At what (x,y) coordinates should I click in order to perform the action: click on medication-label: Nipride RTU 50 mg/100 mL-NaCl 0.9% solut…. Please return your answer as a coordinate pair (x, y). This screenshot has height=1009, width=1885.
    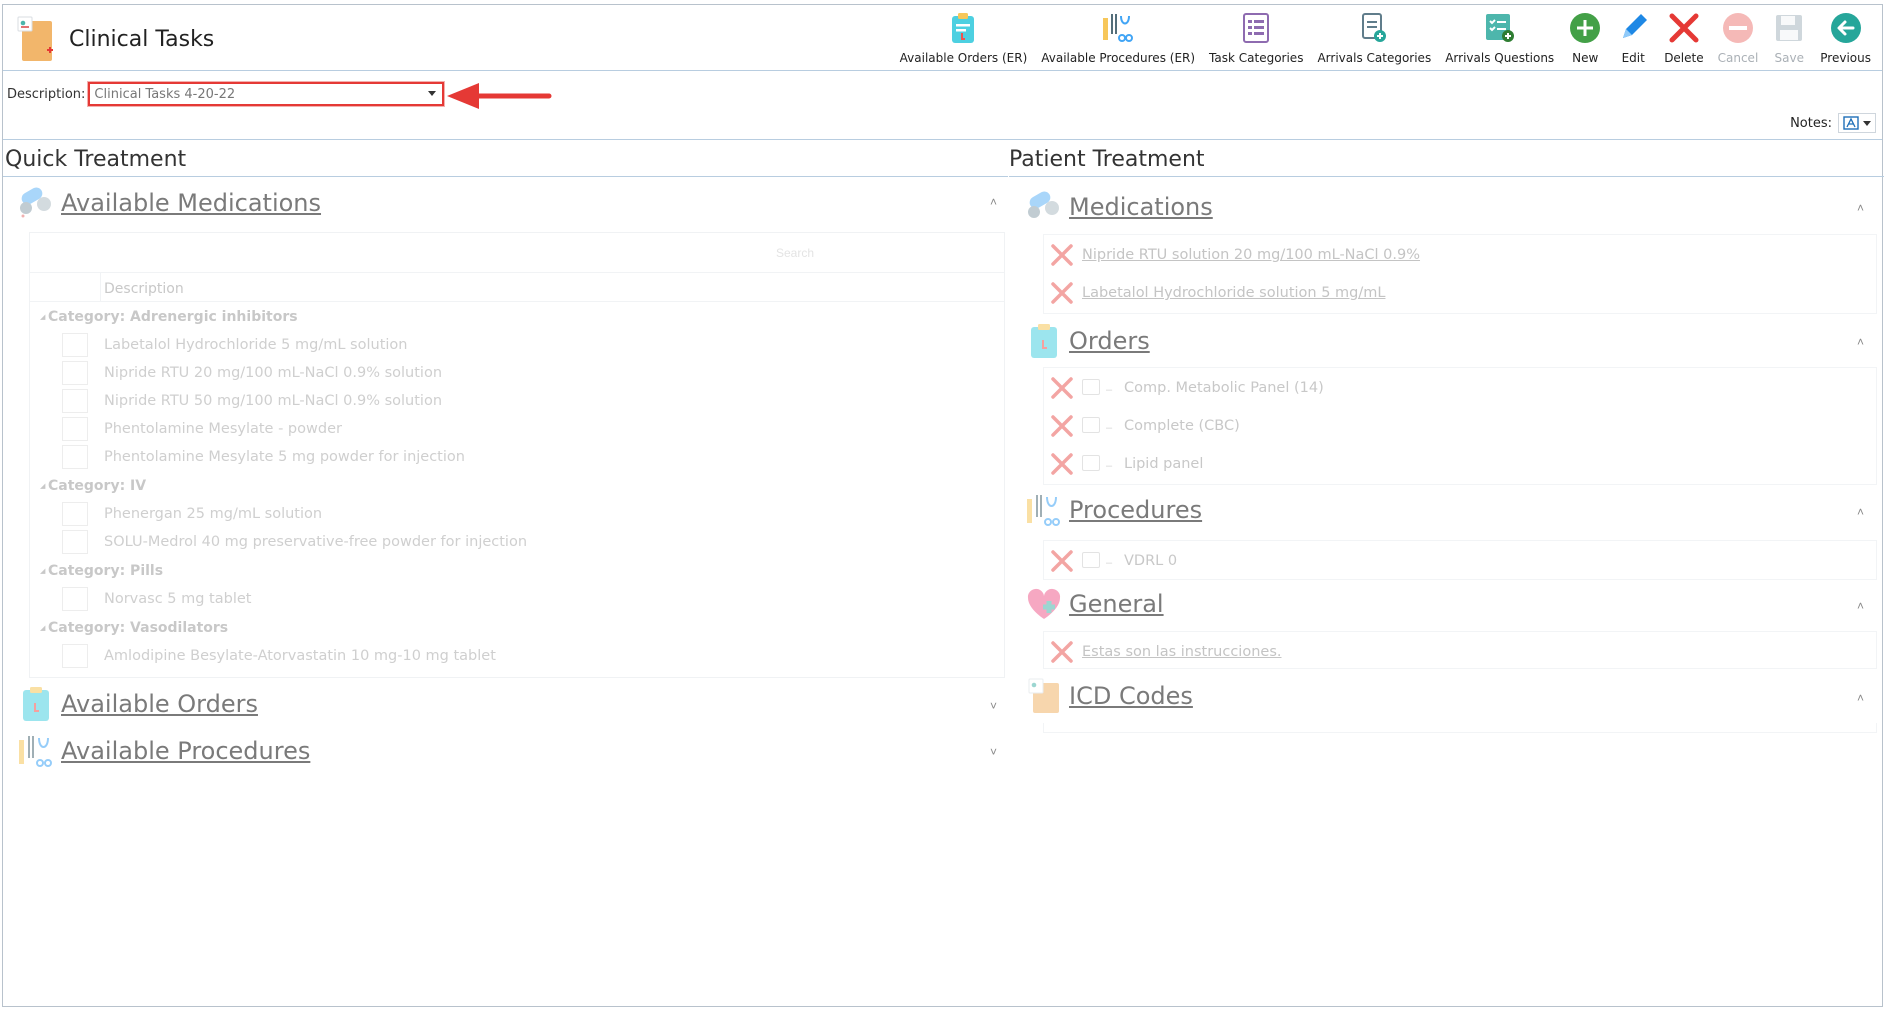
    Looking at the image, I should click on (273, 401).